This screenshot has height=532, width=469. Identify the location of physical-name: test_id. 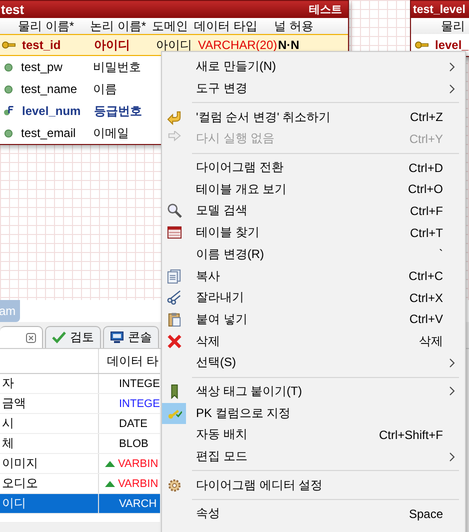
(42, 45).